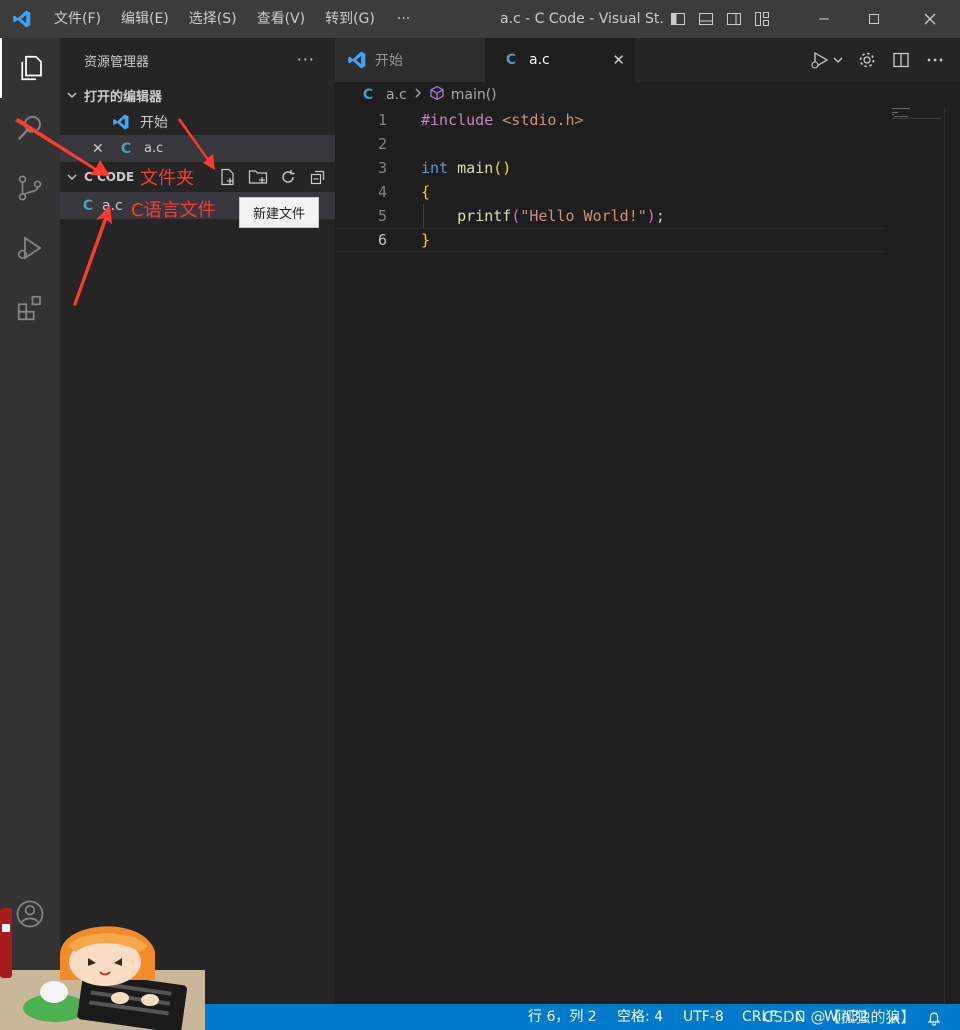 Image resolution: width=960 pixels, height=1030 pixels. Describe the element at coordinates (418, 95) in the screenshot. I see `chevron-right-icon` at that location.